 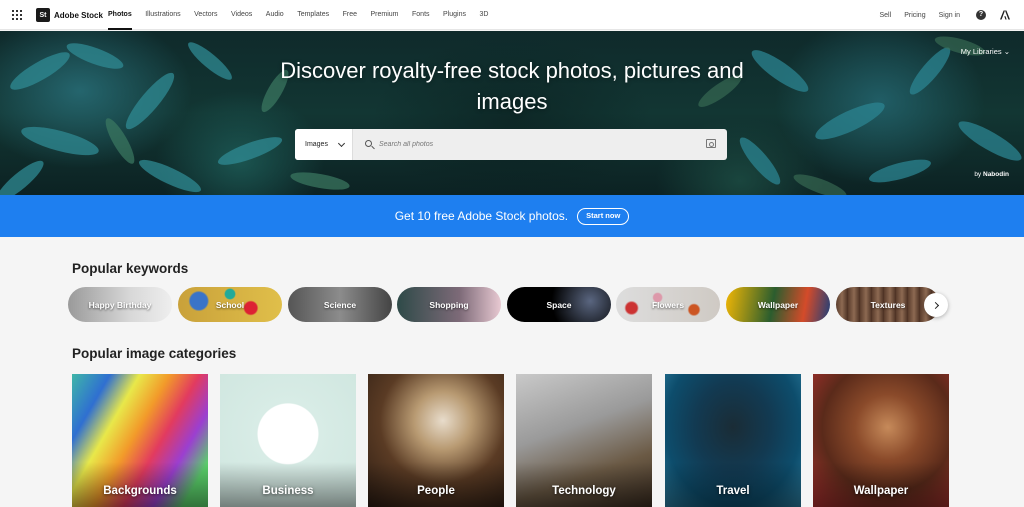 I want to click on category-label: Wallpaper, so click(x=881, y=491).